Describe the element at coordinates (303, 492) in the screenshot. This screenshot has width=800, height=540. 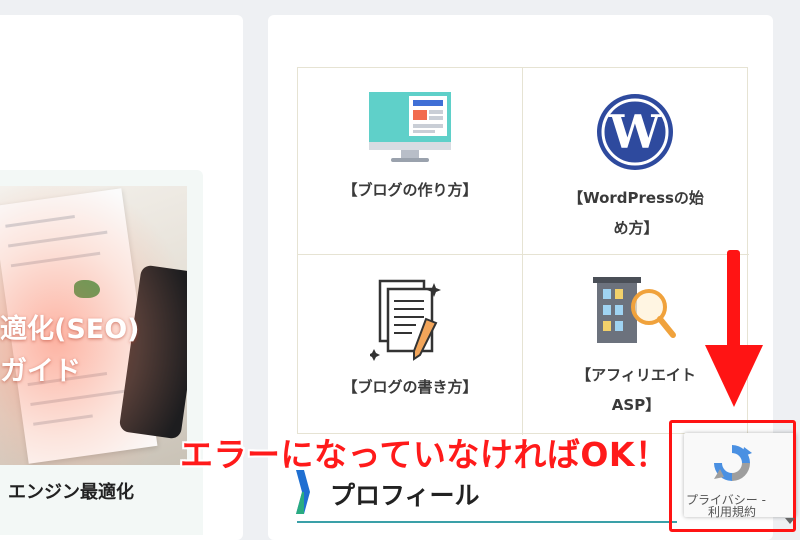
I see `chevron-right-icon` at that location.